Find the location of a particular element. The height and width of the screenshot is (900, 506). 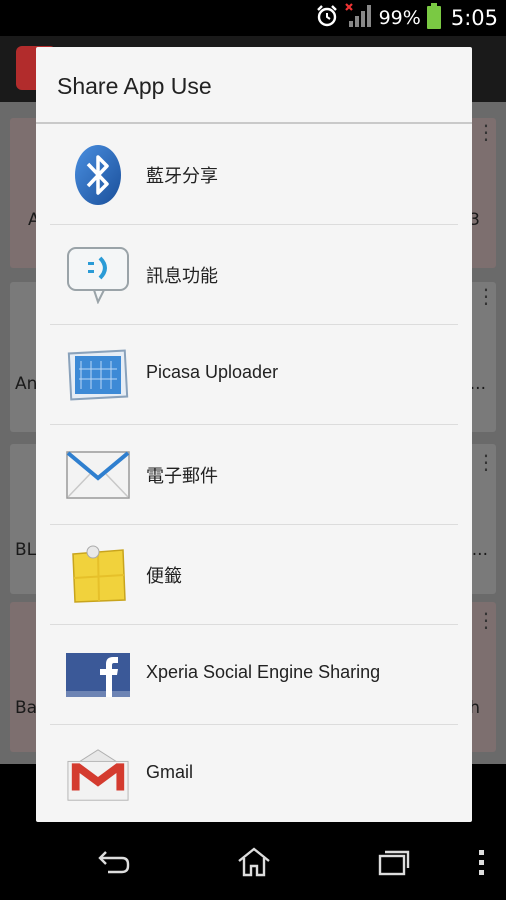

facebook-icon is located at coordinates (98, 675).